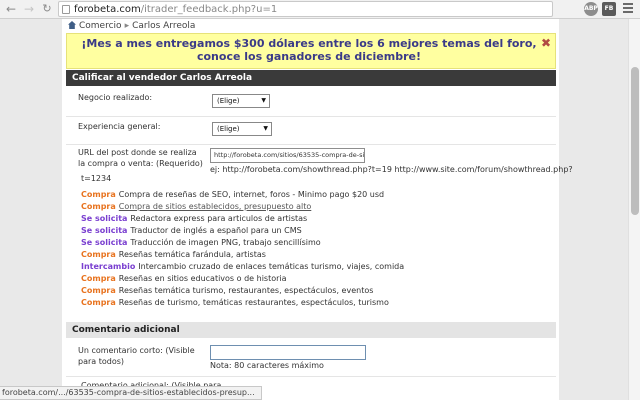 The width and height of the screenshot is (640, 400). I want to click on comment-note: Nota: 80 caracteres máximo, so click(267, 365).